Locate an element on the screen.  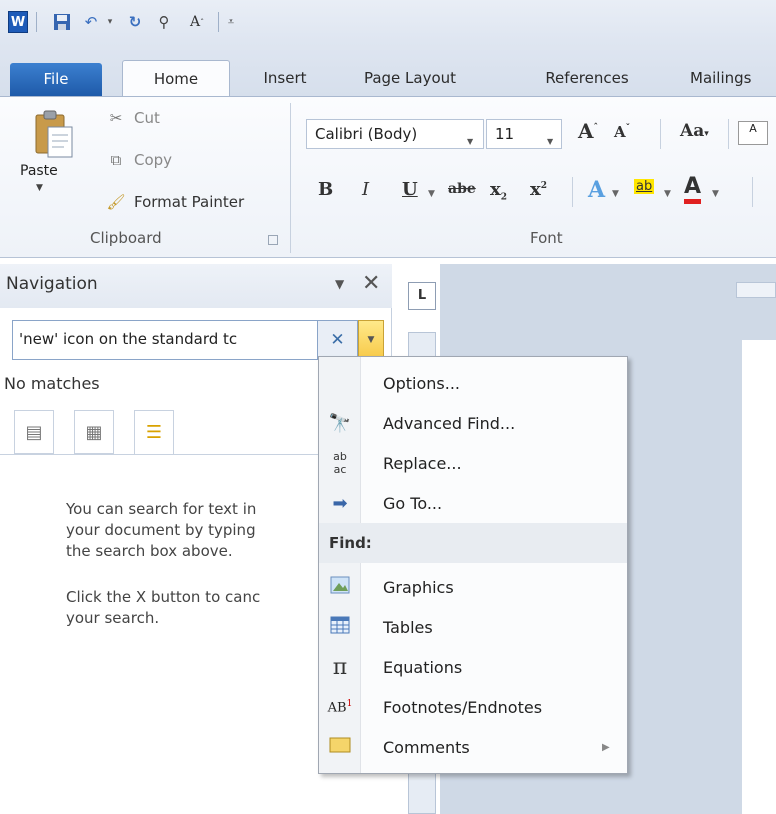
search-input is located at coordinates (163, 339).